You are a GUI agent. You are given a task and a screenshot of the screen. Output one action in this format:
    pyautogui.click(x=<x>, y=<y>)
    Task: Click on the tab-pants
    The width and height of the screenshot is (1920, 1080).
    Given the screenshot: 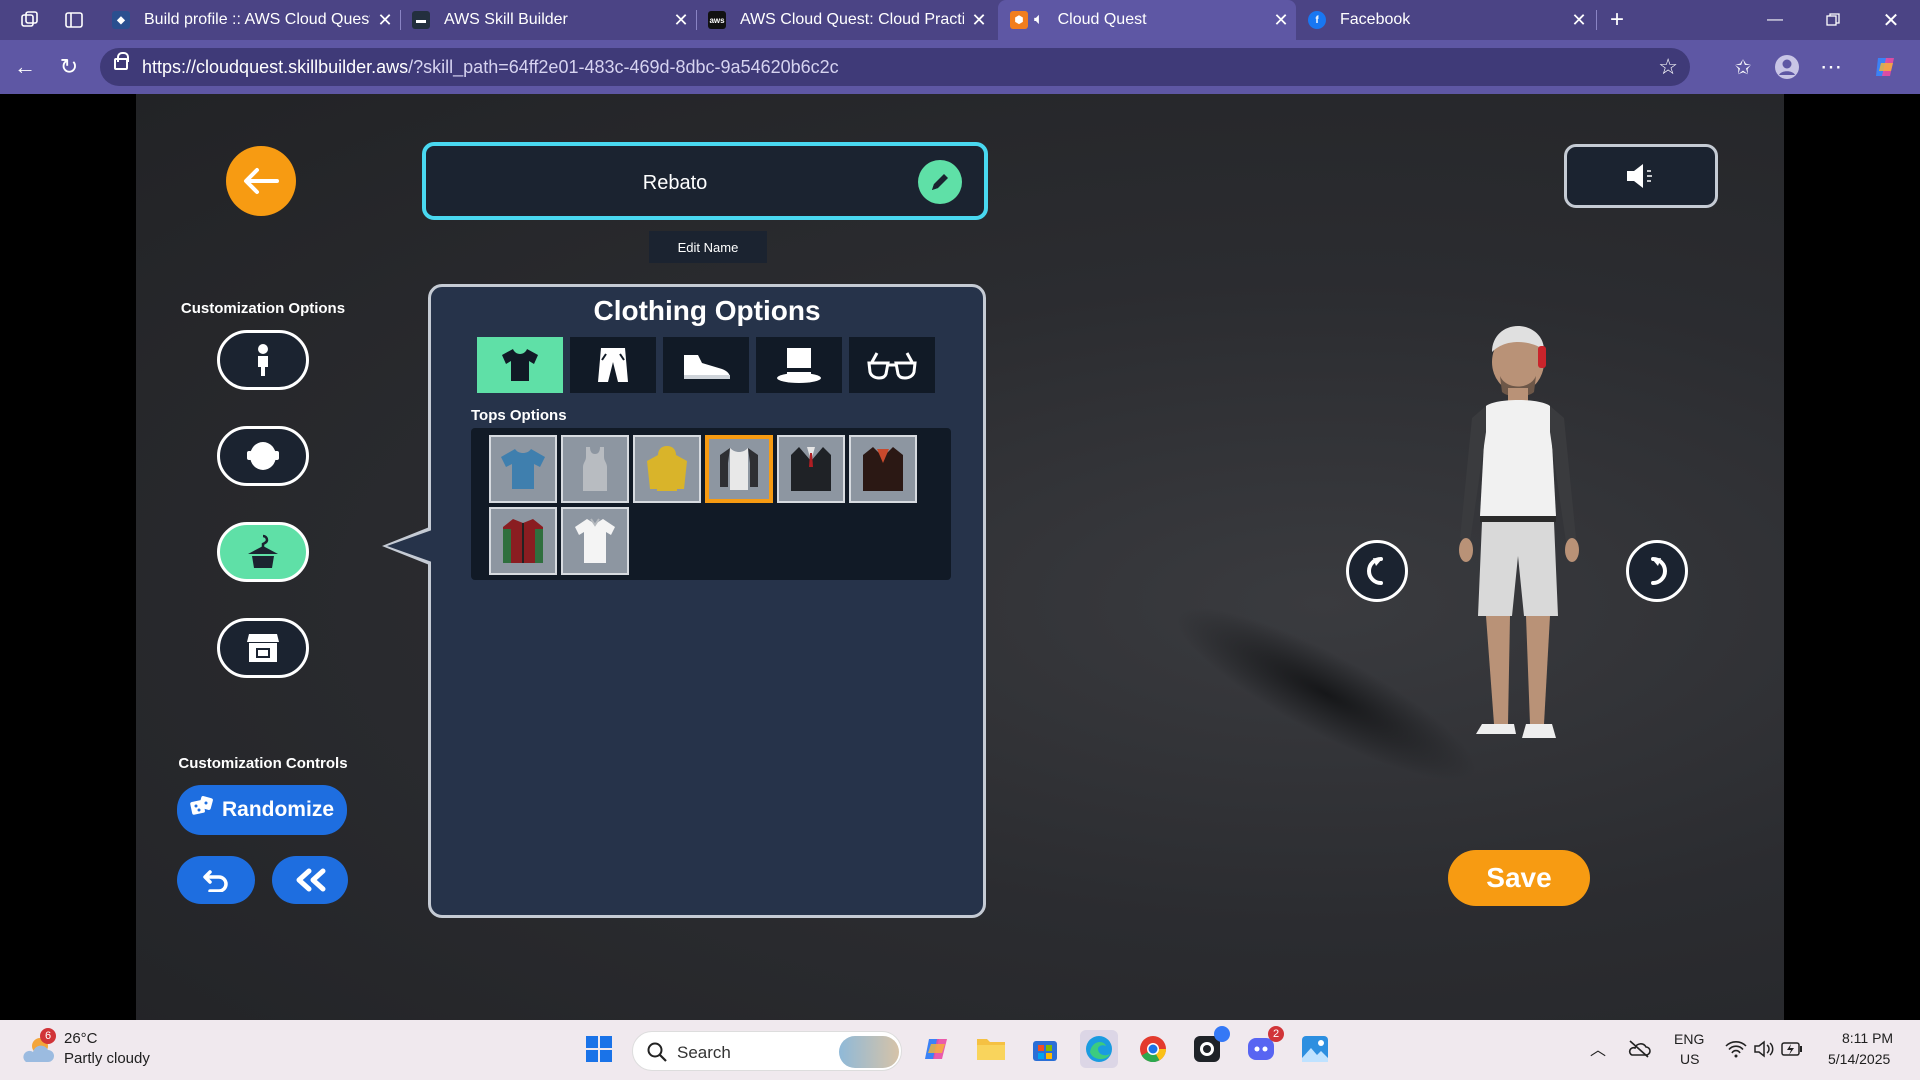 What is the action you would take?
    pyautogui.click(x=613, y=365)
    